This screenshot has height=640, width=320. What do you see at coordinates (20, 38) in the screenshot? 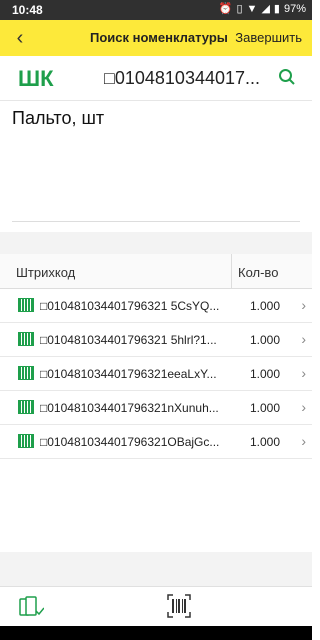
I see `arrow-left-icon: ‹` at bounding box center [20, 38].